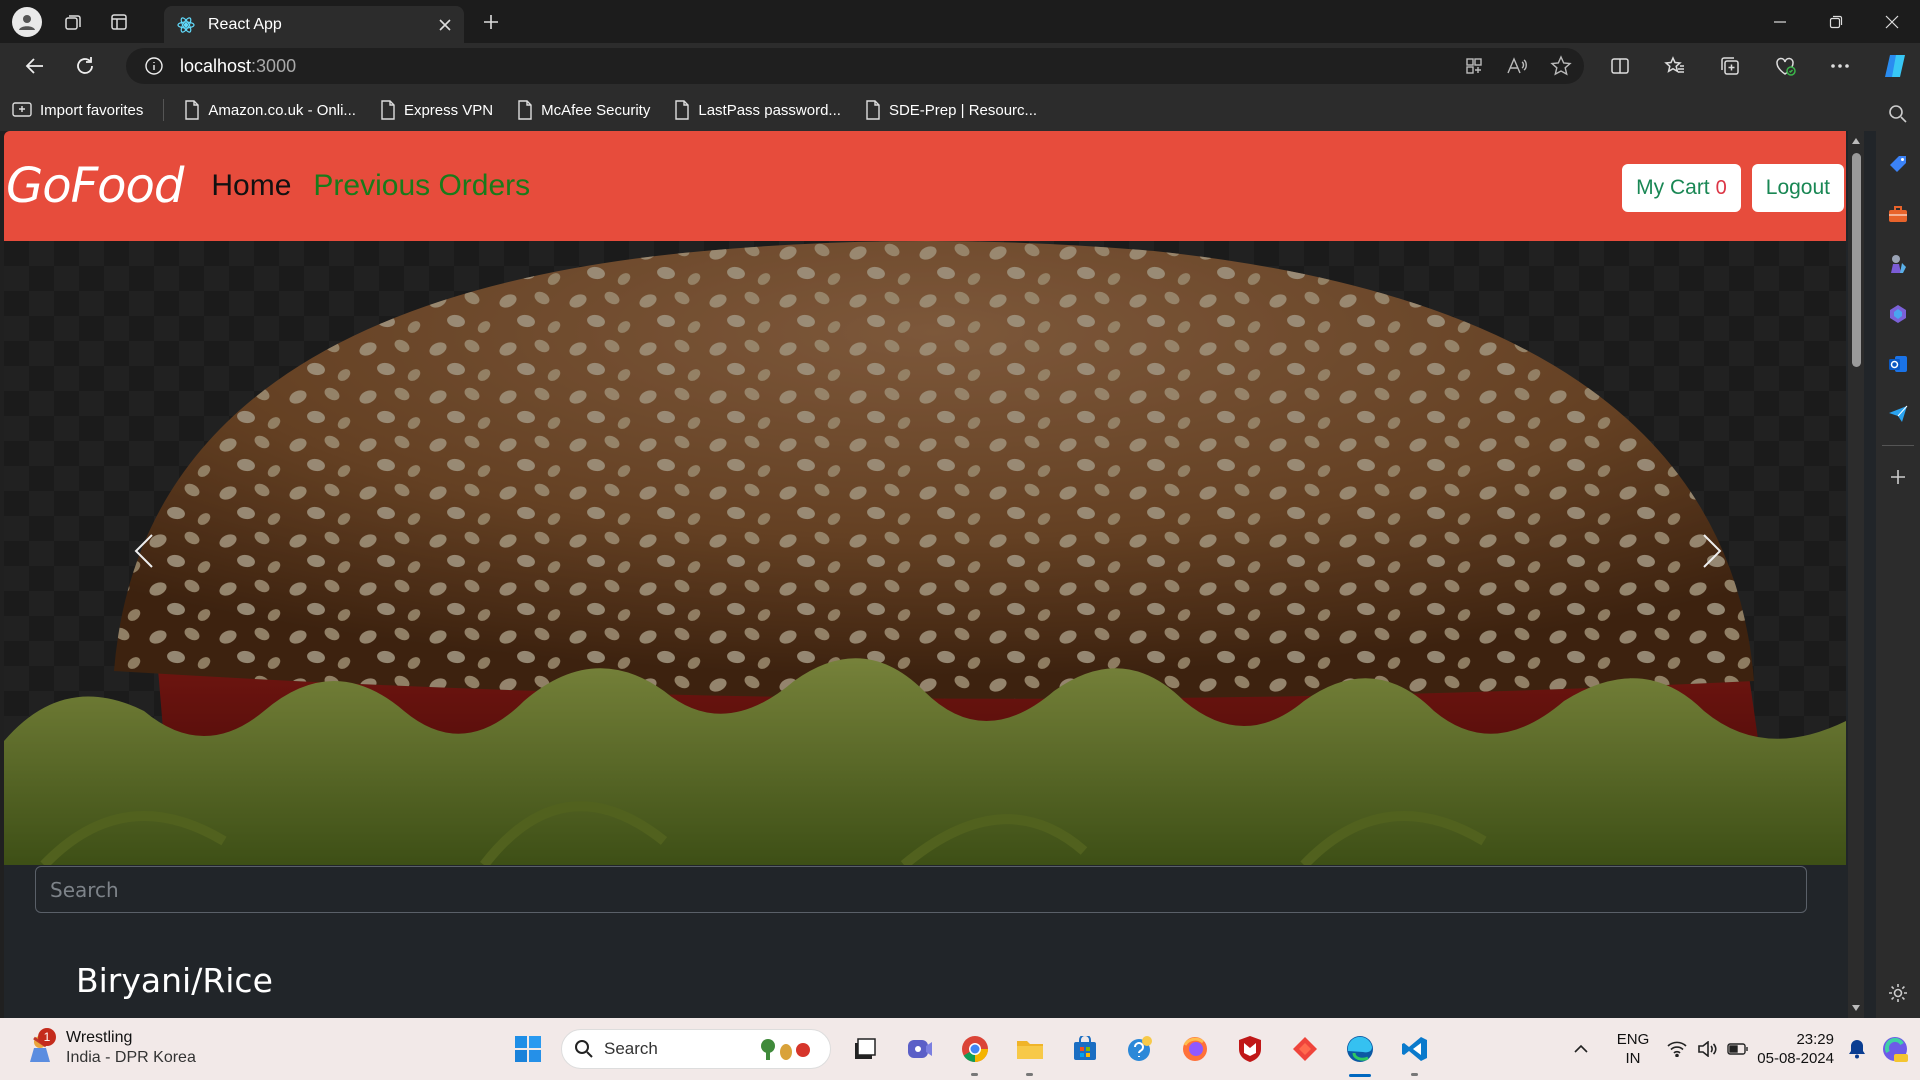 The image size is (1920, 1080). I want to click on clock-date: 05-08-2024, so click(1795, 1058).